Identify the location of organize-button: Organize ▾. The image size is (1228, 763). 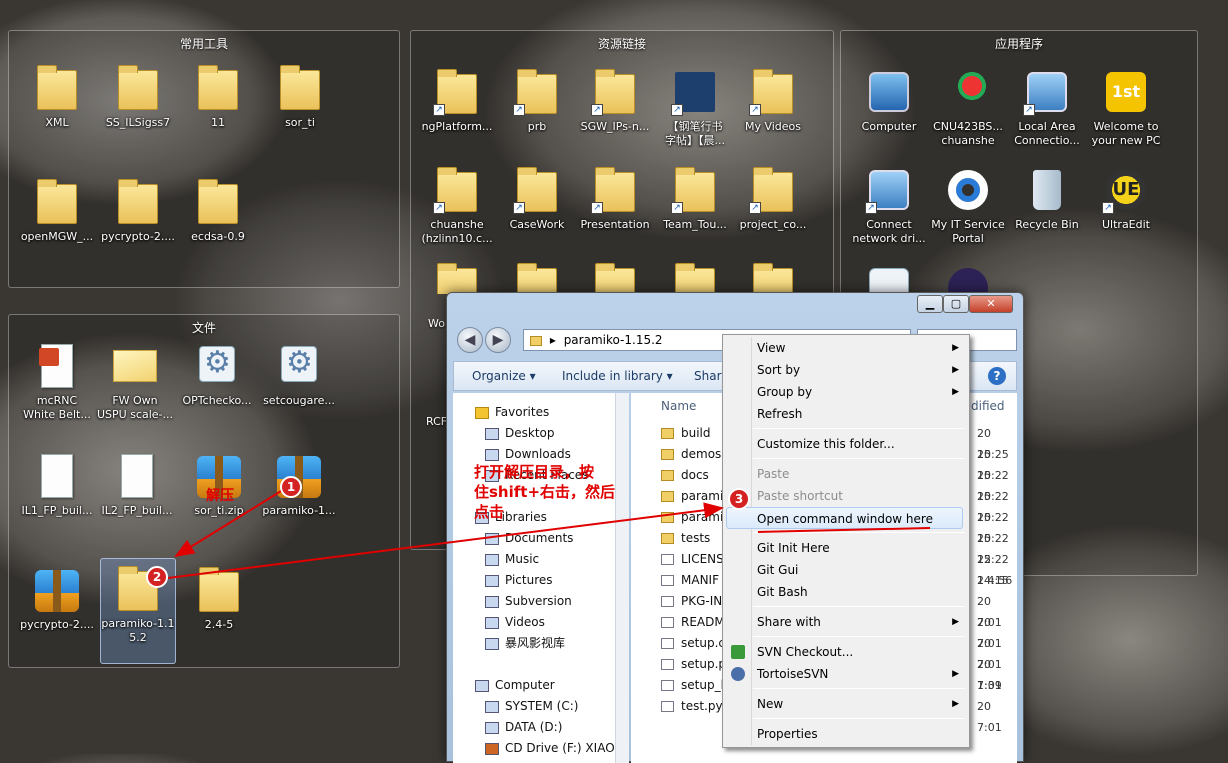
(504, 376).